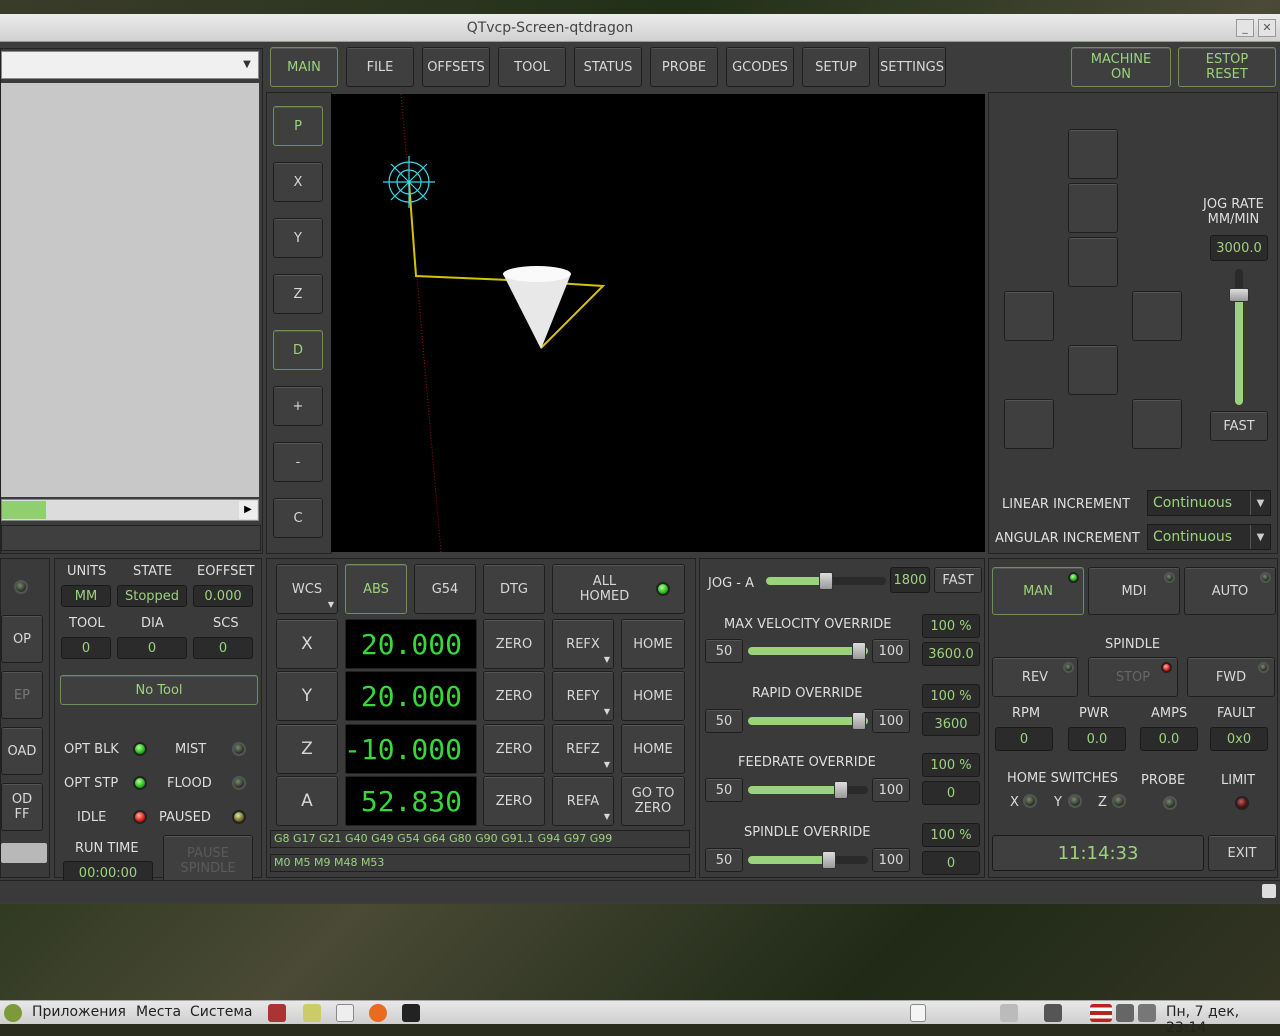  Describe the element at coordinates (514, 749) in the screenshot. I see `zero-z-button: ZERO` at that location.